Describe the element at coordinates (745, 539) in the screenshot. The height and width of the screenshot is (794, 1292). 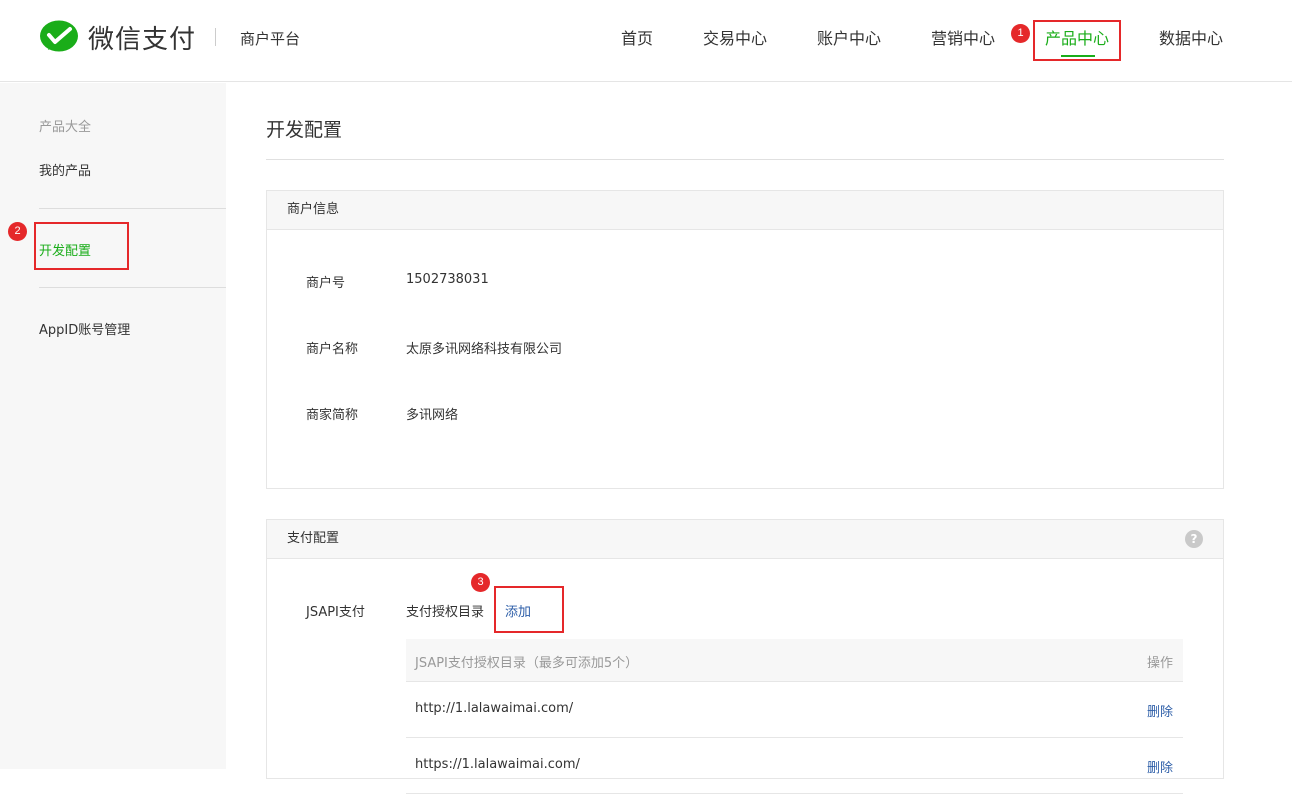
I see `pay-config-heading: 支付配置 ?` at that location.